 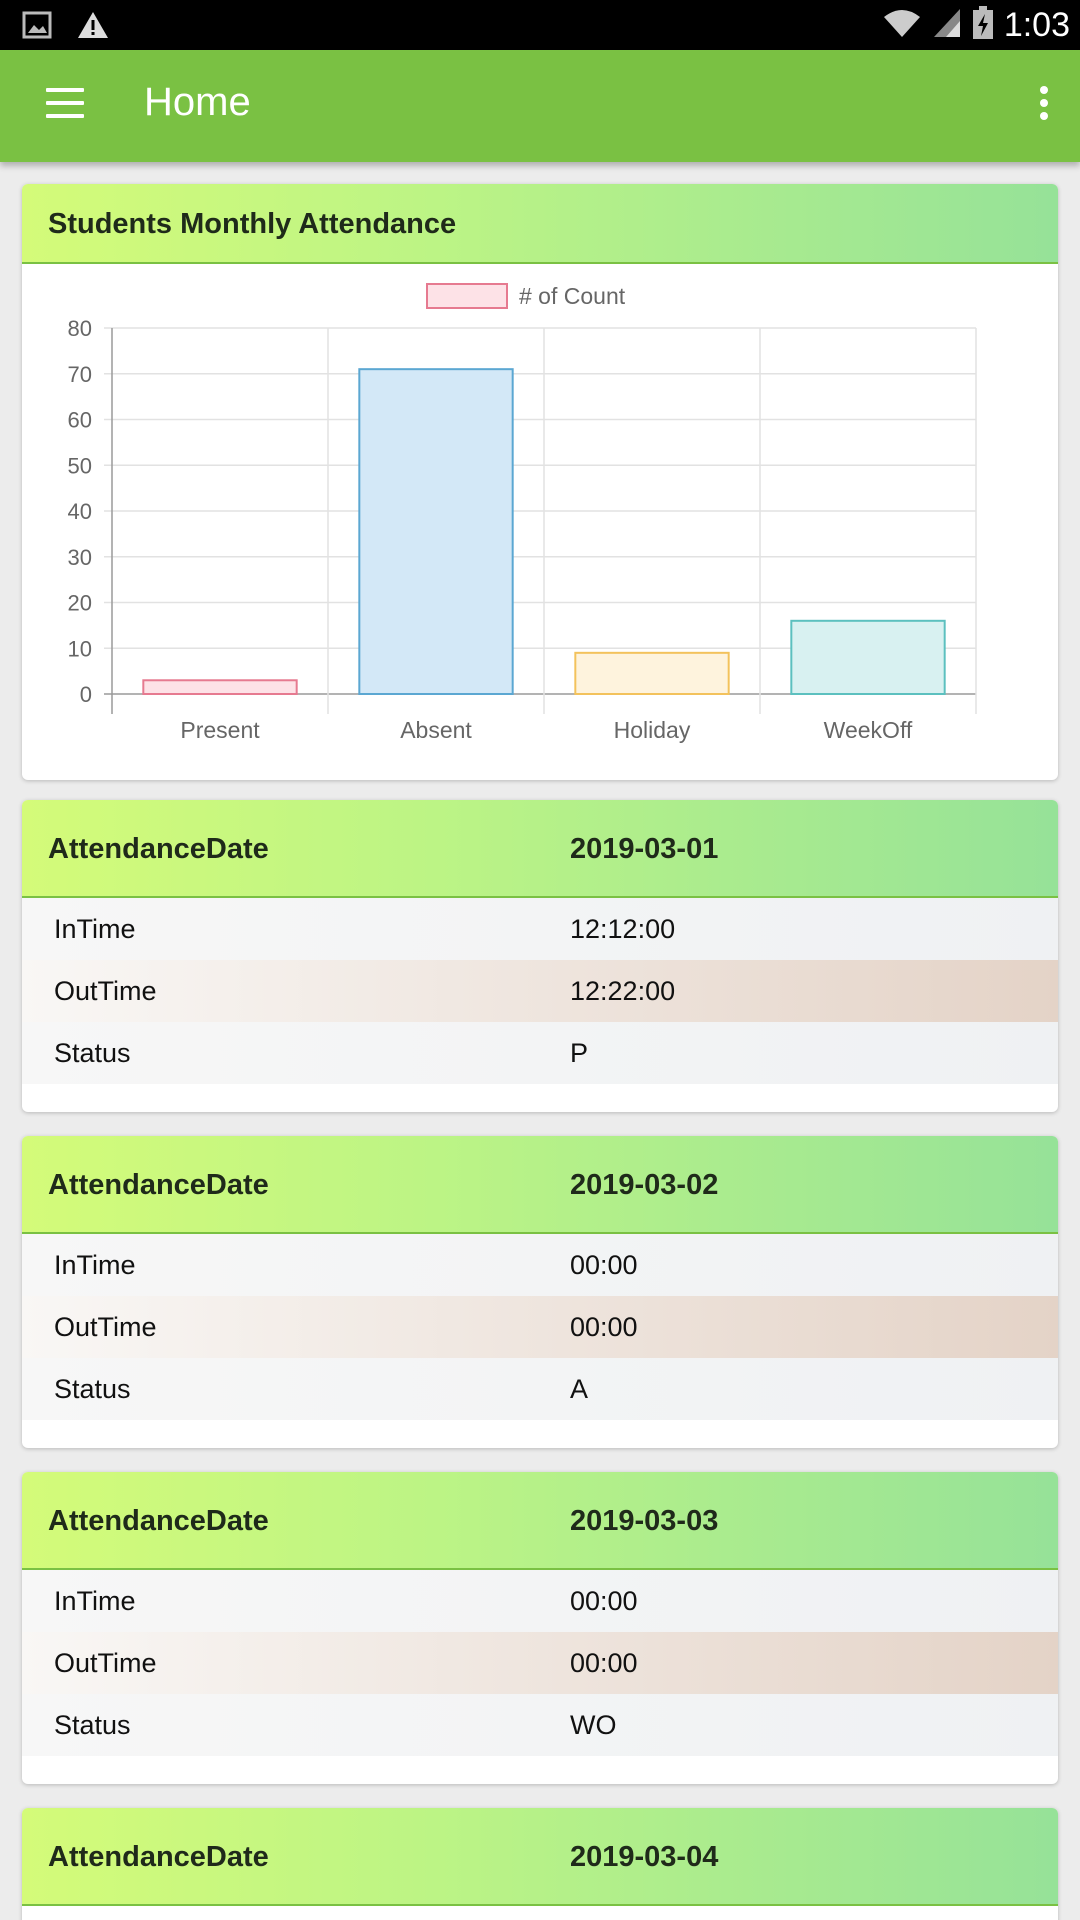 I want to click on record-header: AttendanceDate 2019-03-02, so click(x=540, y=1185).